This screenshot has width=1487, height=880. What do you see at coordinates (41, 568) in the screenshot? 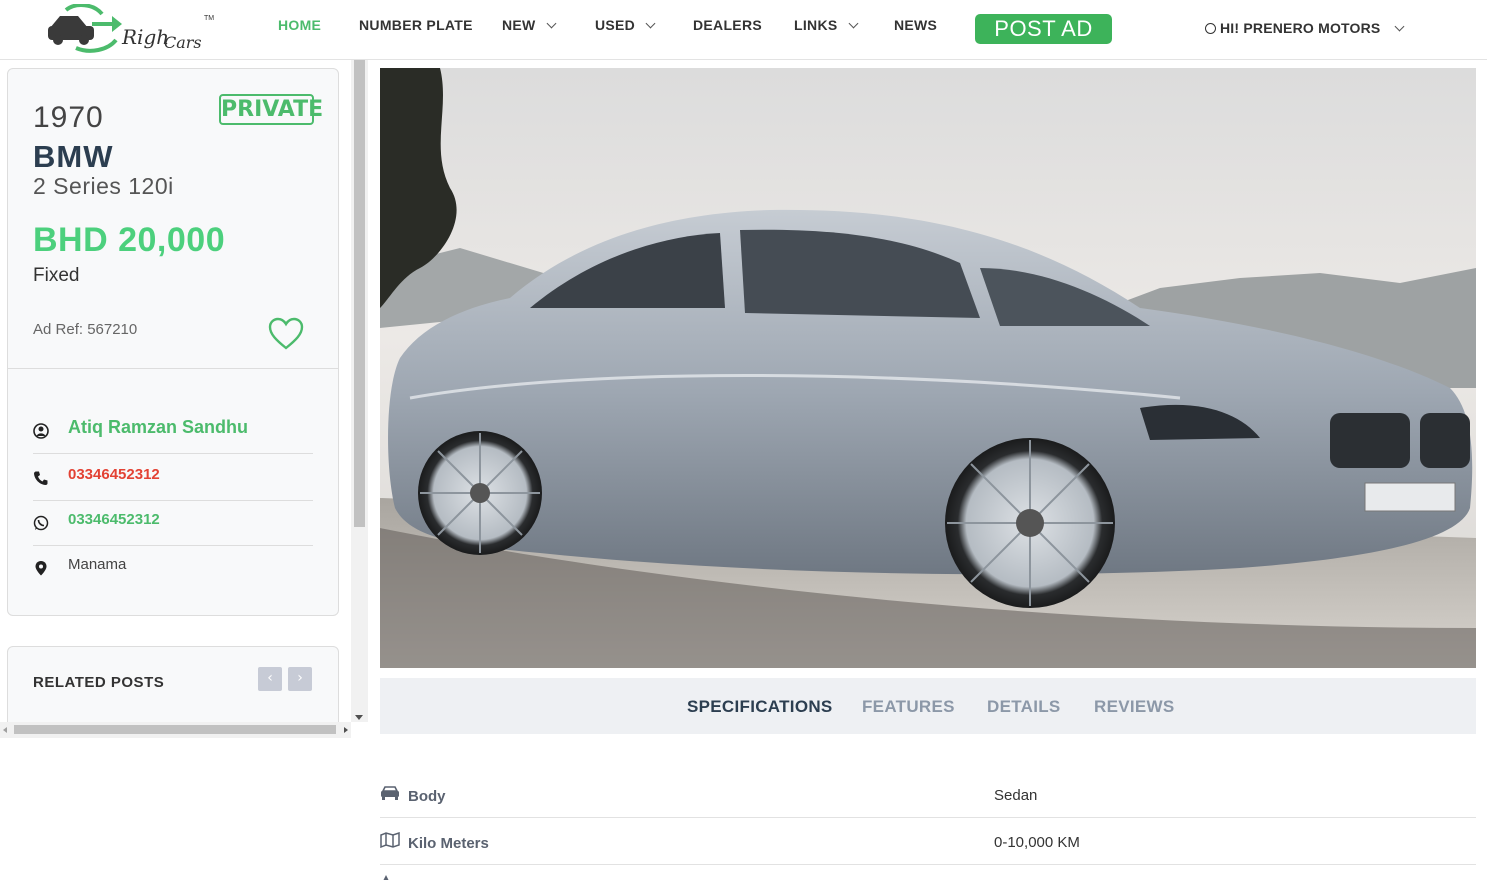
I see `map-marker-icon` at bounding box center [41, 568].